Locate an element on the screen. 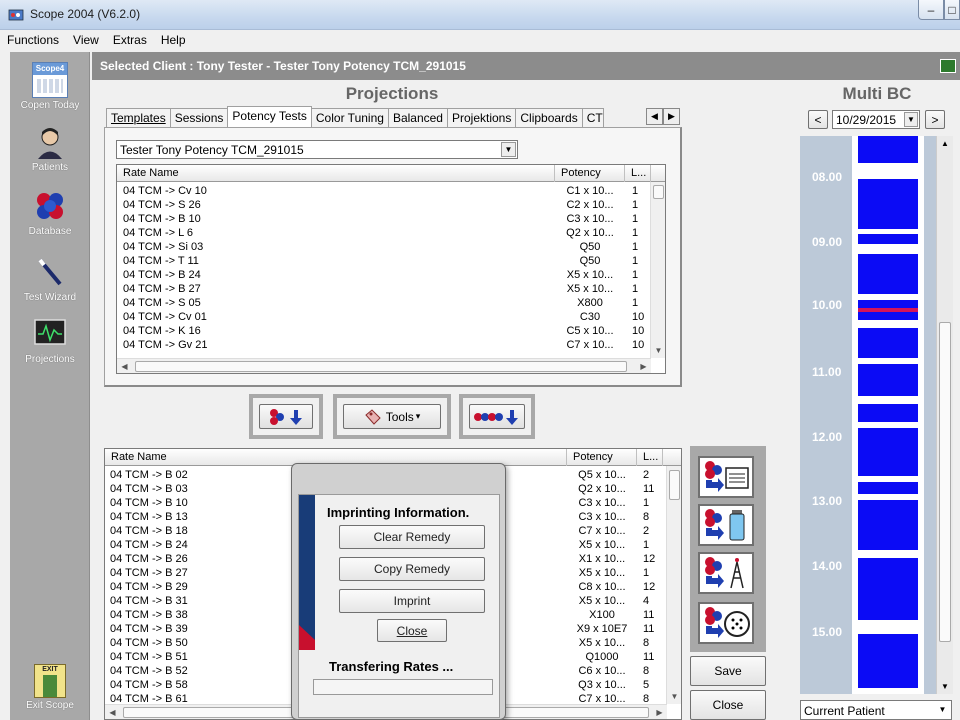 Image resolution: width=960 pixels, height=720 pixels. table-row: 04 TCM -> S 05 X800 1 is located at coordinates (382, 303).